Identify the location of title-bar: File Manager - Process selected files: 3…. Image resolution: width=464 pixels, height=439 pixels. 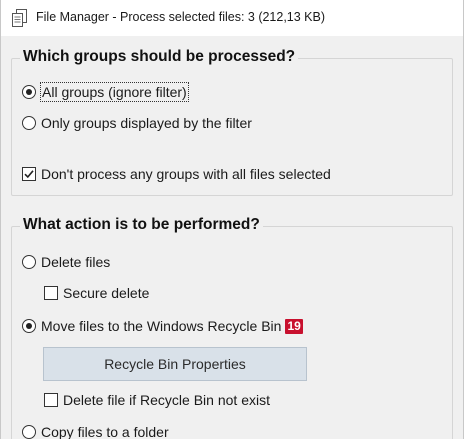
(232, 18).